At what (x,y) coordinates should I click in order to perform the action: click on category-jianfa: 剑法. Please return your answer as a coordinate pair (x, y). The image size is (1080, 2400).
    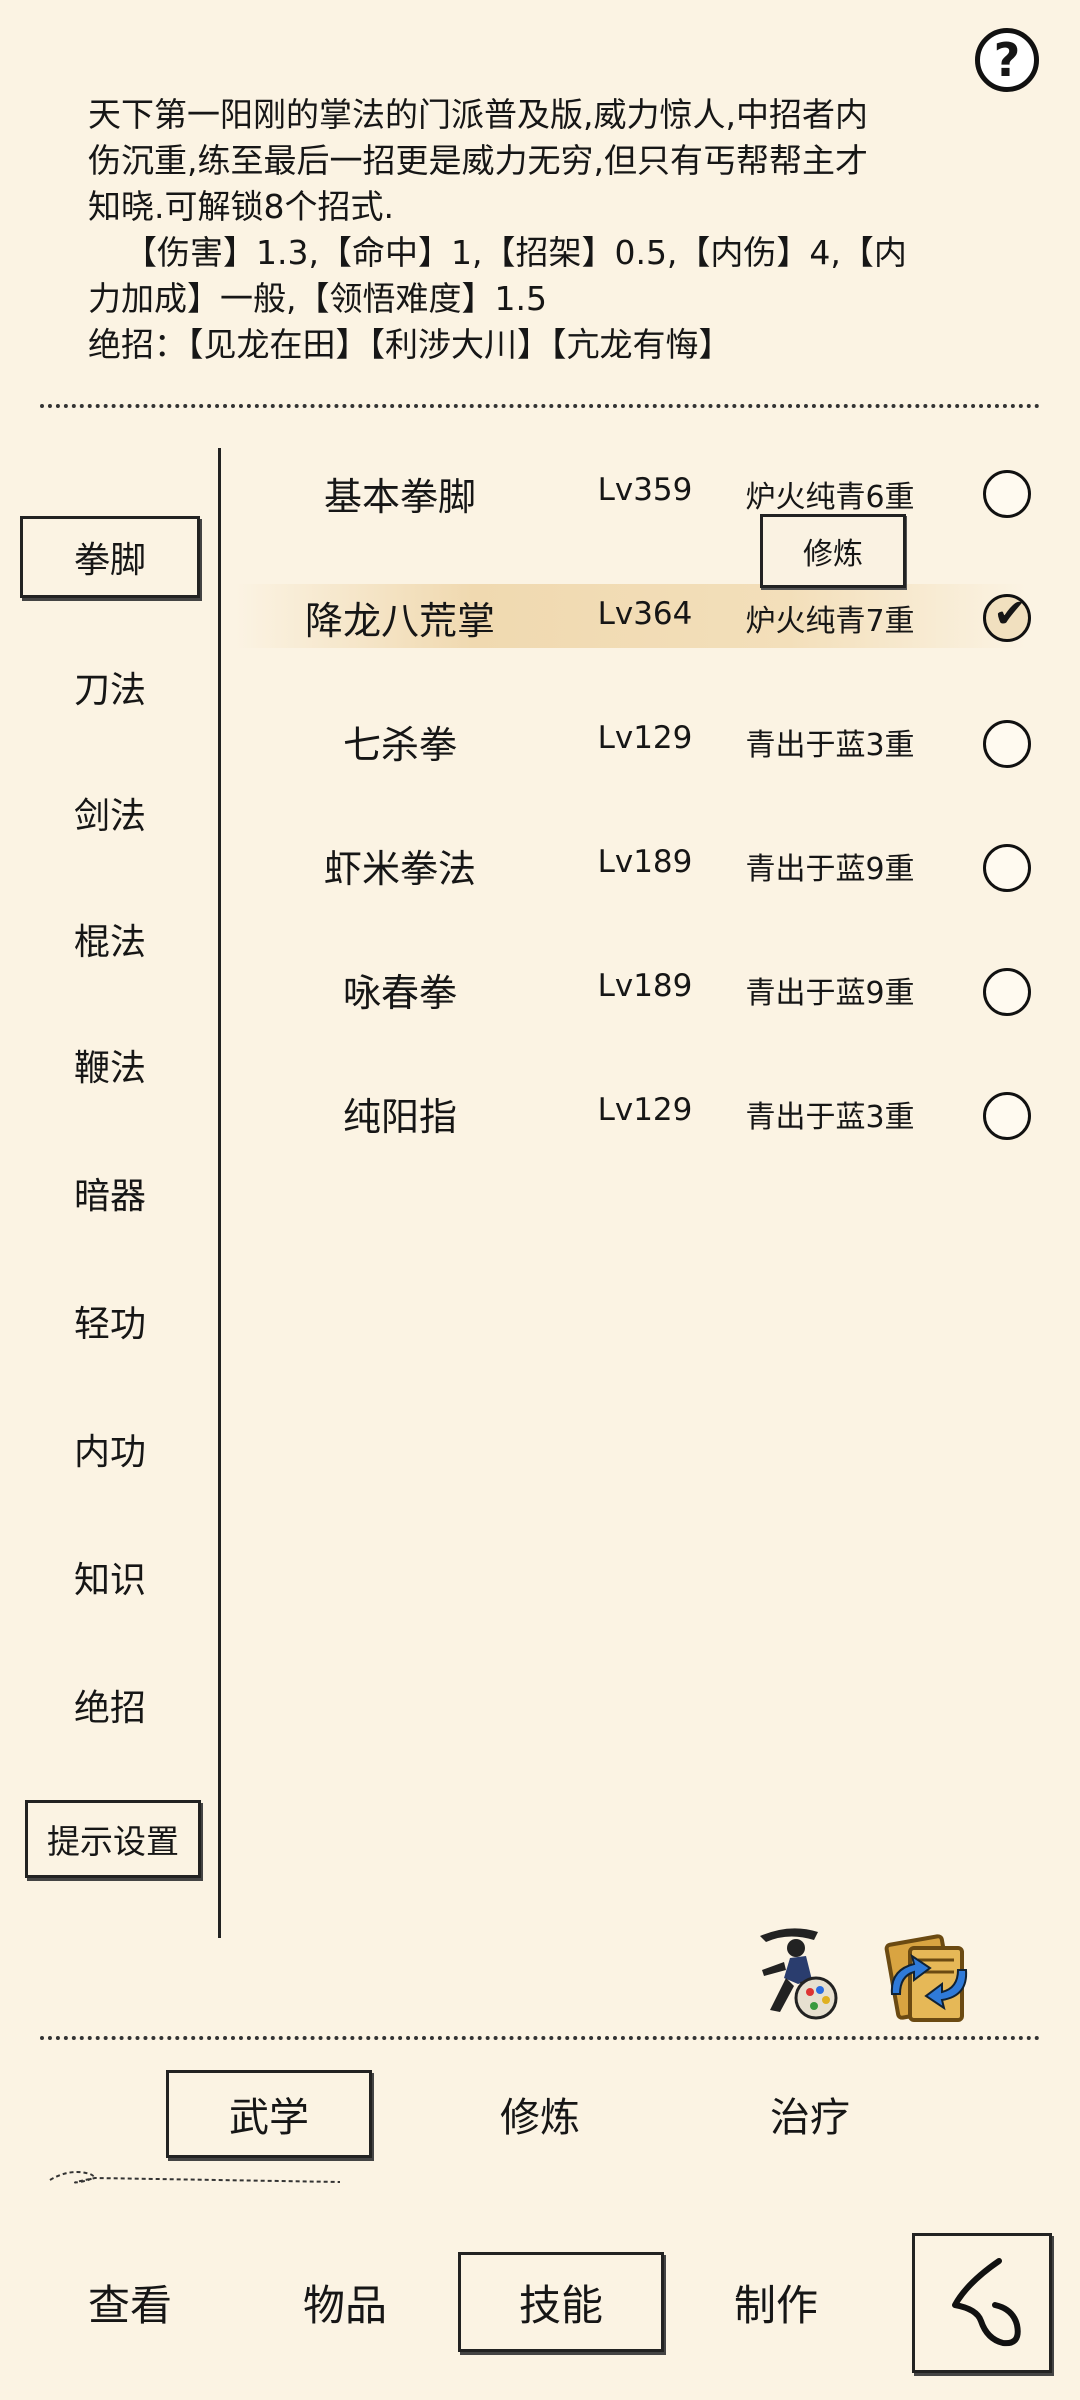
    Looking at the image, I should click on (110, 813).